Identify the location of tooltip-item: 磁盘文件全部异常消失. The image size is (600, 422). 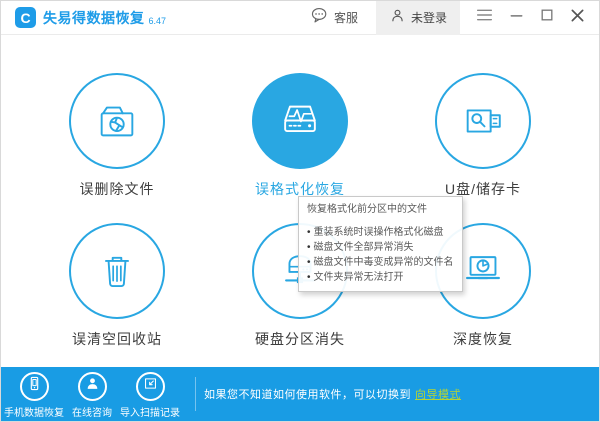
(380, 247).